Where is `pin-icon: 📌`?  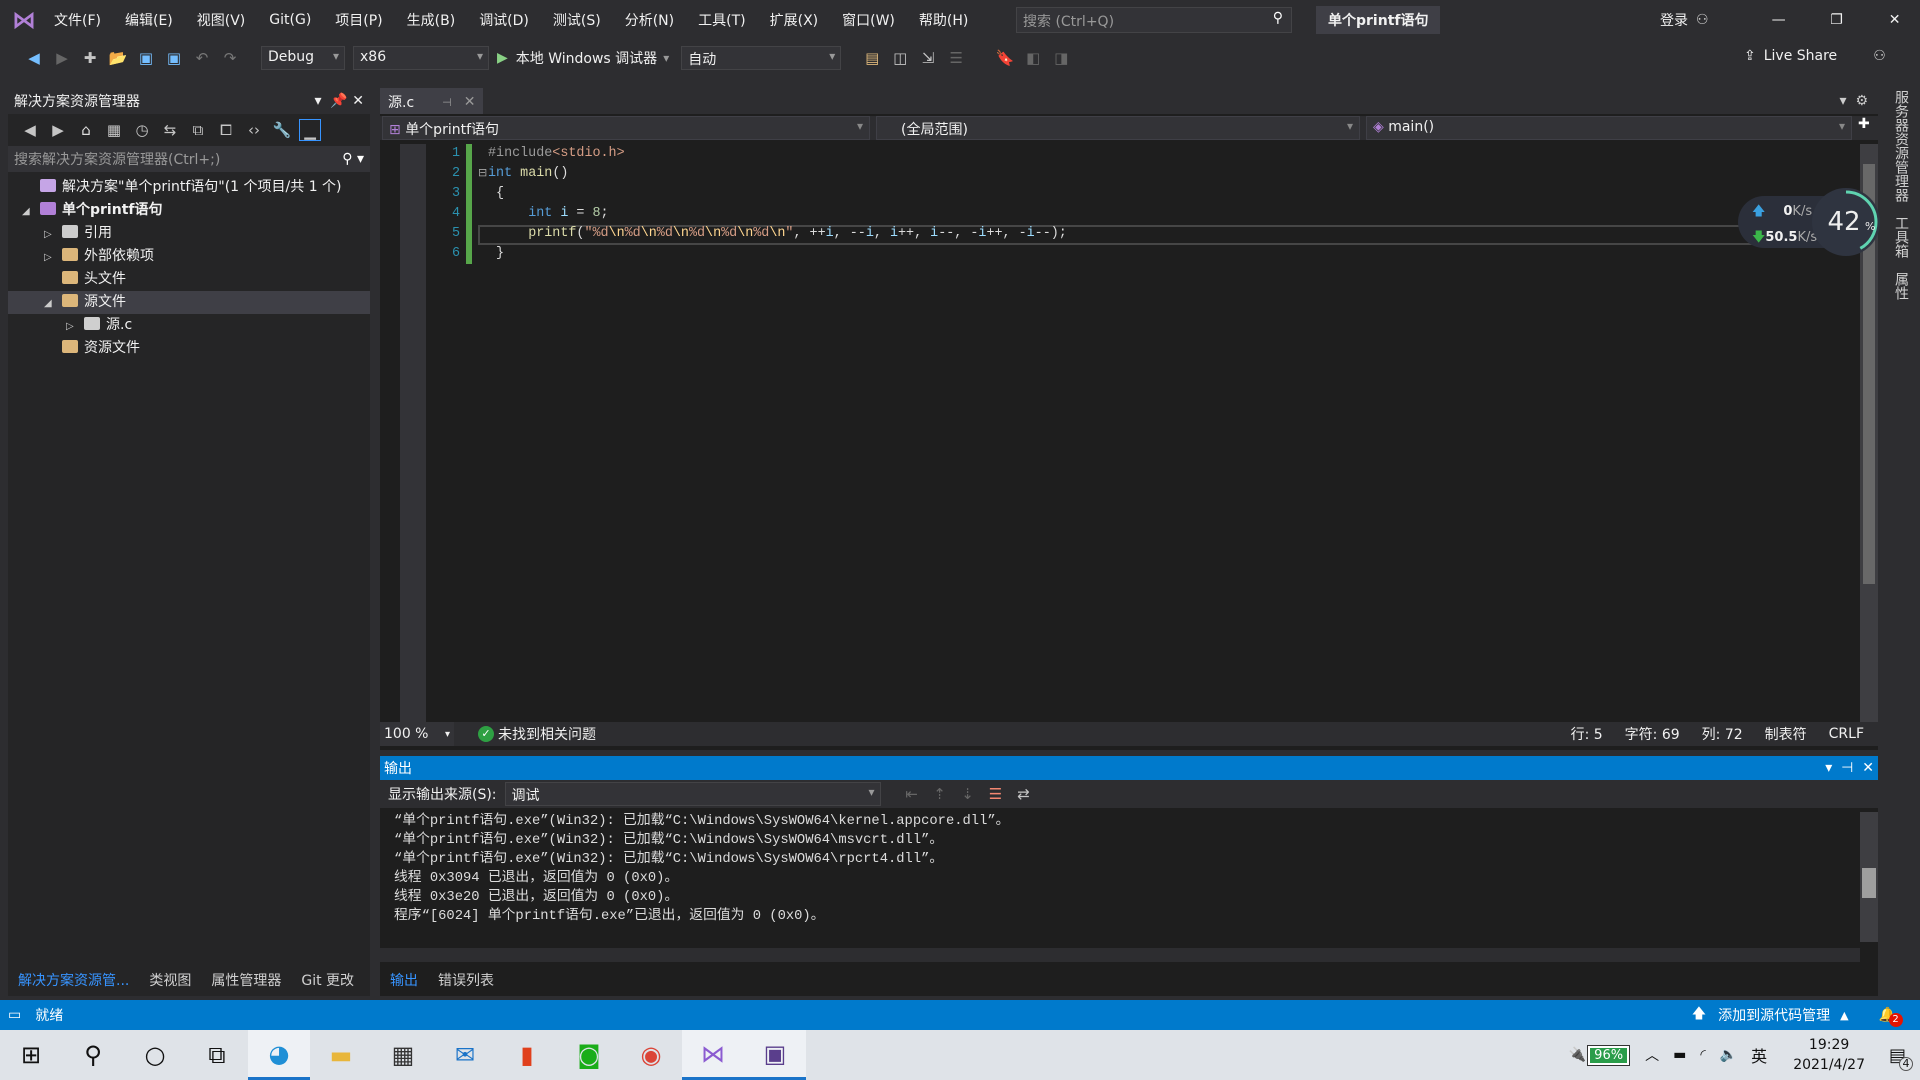 pin-icon: 📌 is located at coordinates (338, 101).